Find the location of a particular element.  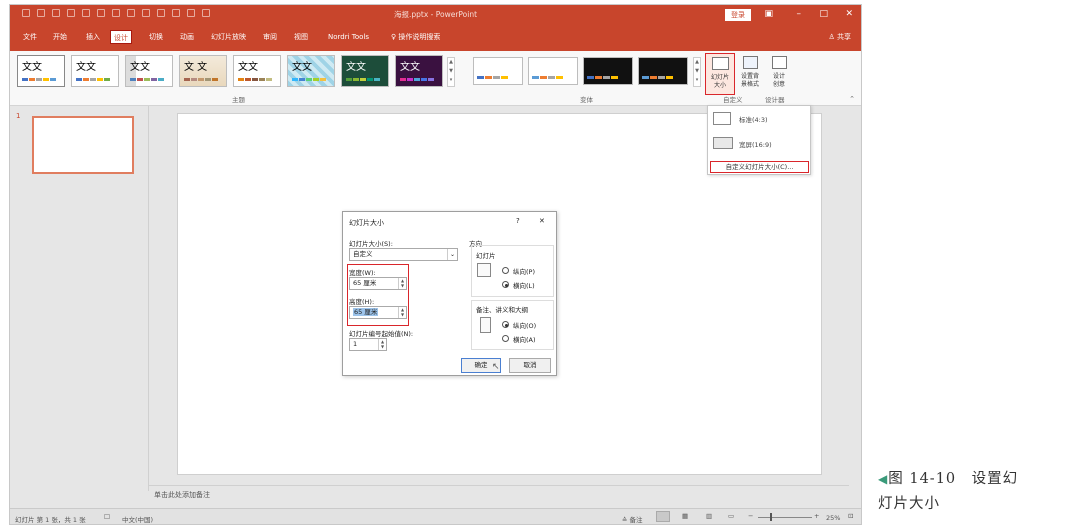

variants-scroll: ▲ ▼ ▾ is located at coordinates (697, 72).